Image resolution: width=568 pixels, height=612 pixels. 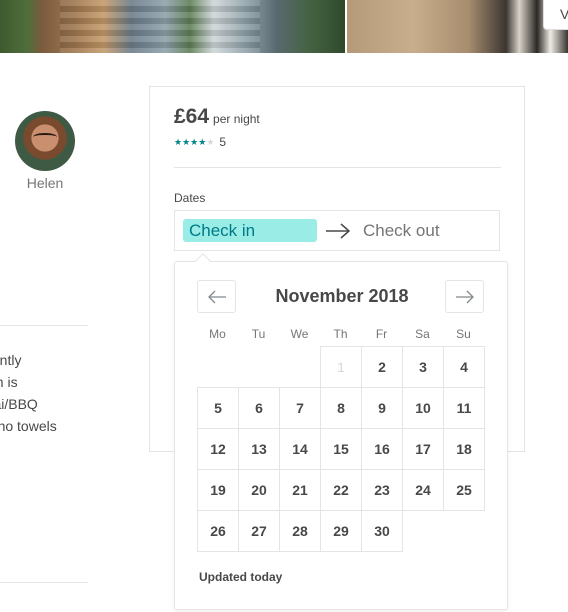 I want to click on nightly-price: £64, so click(x=192, y=116).